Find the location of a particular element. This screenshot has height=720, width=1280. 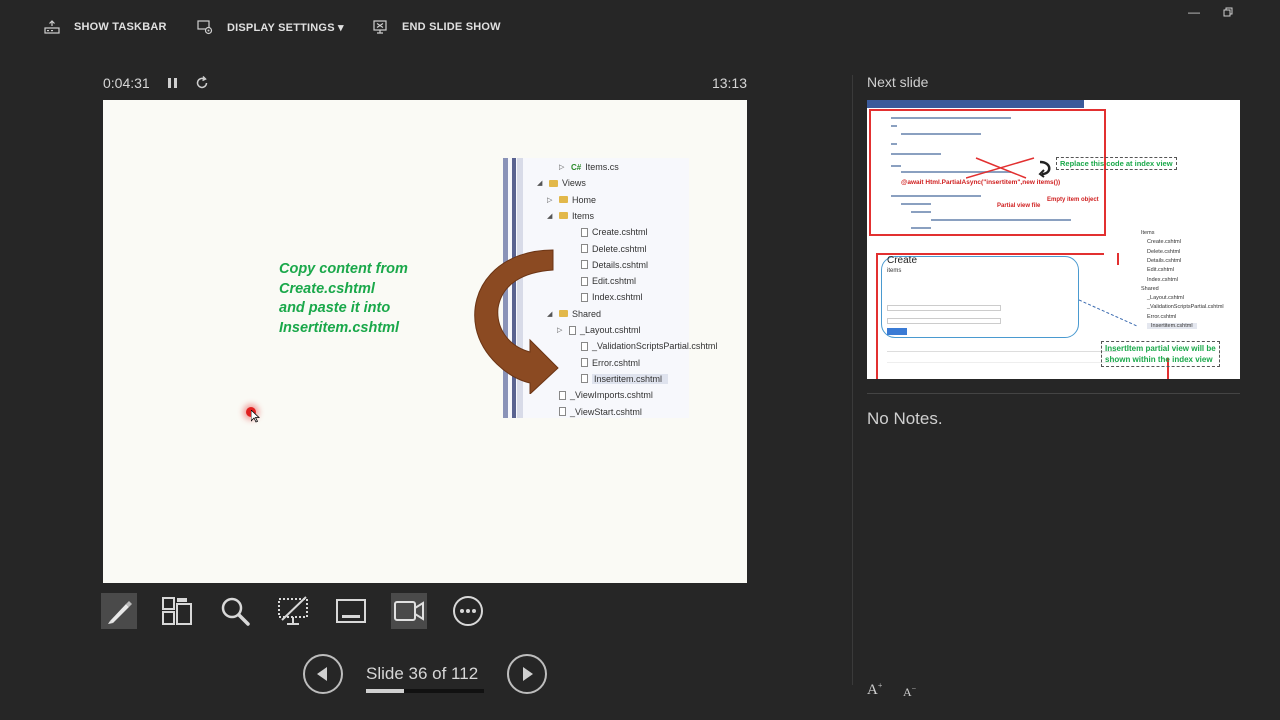

thumb-tree-item: Items is located at coordinates (1148, 233).